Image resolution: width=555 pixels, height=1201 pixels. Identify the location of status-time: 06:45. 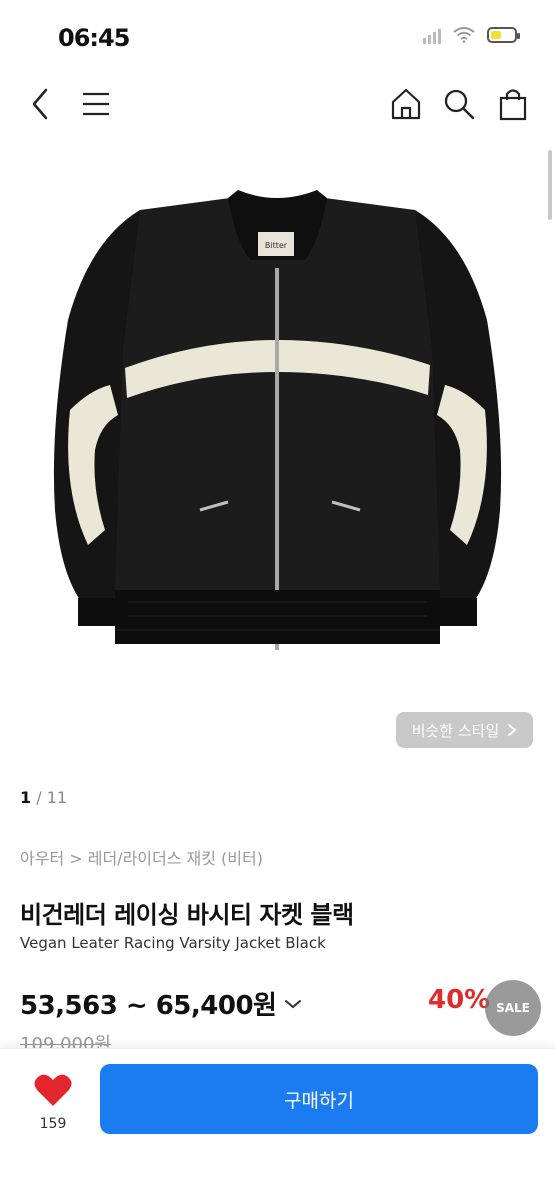
(94, 38).